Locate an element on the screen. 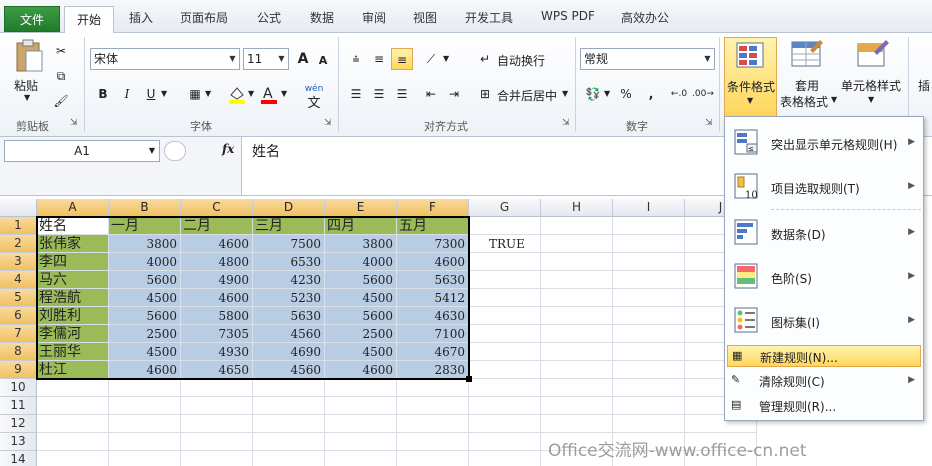 This screenshot has height=466, width=932. row-header: 13 is located at coordinates (18, 442).